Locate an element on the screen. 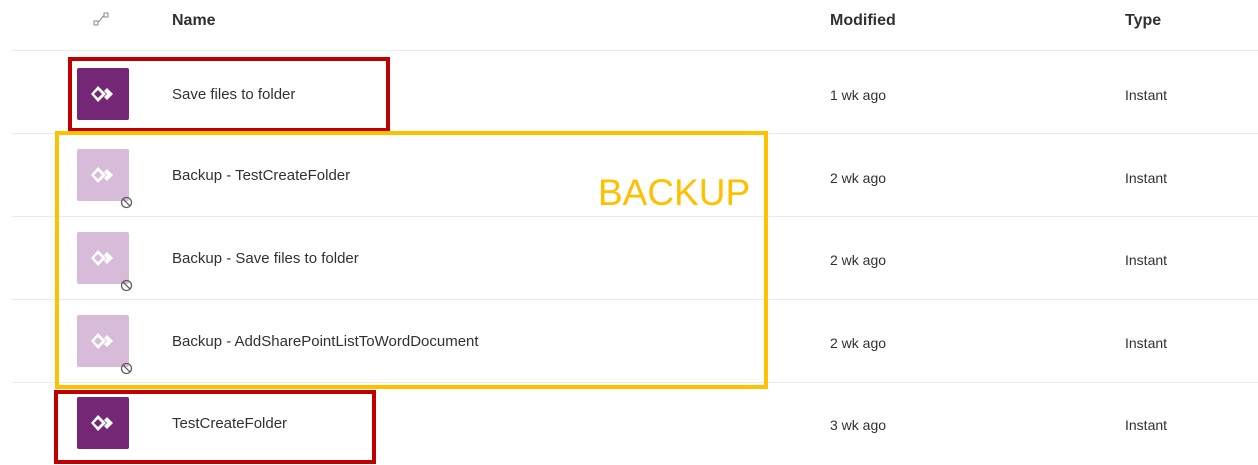  flow-name: Backup - Save files to folder is located at coordinates (265, 258).